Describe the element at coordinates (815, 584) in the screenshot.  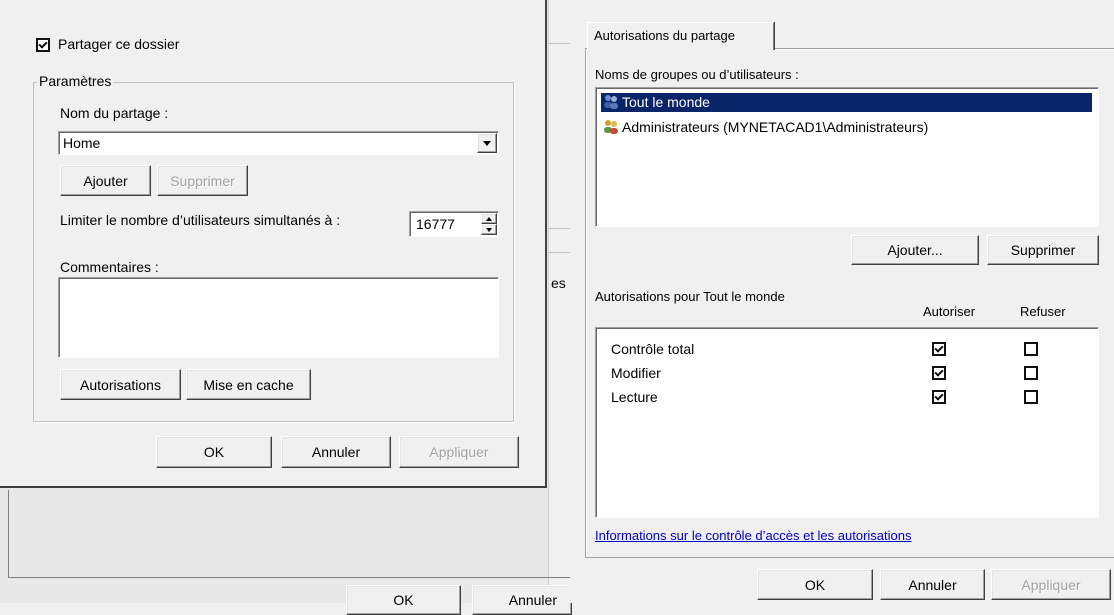
I see `permissions-ok-button: OK` at that location.